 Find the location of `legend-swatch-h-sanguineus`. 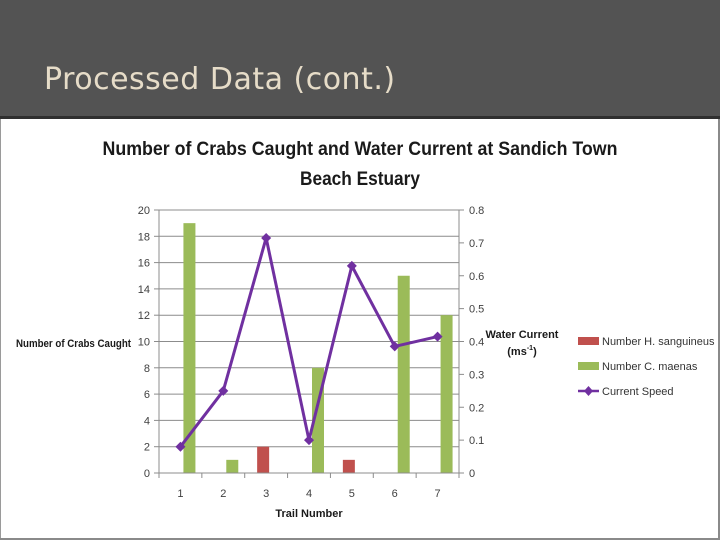

legend-swatch-h-sanguineus is located at coordinates (588, 341).